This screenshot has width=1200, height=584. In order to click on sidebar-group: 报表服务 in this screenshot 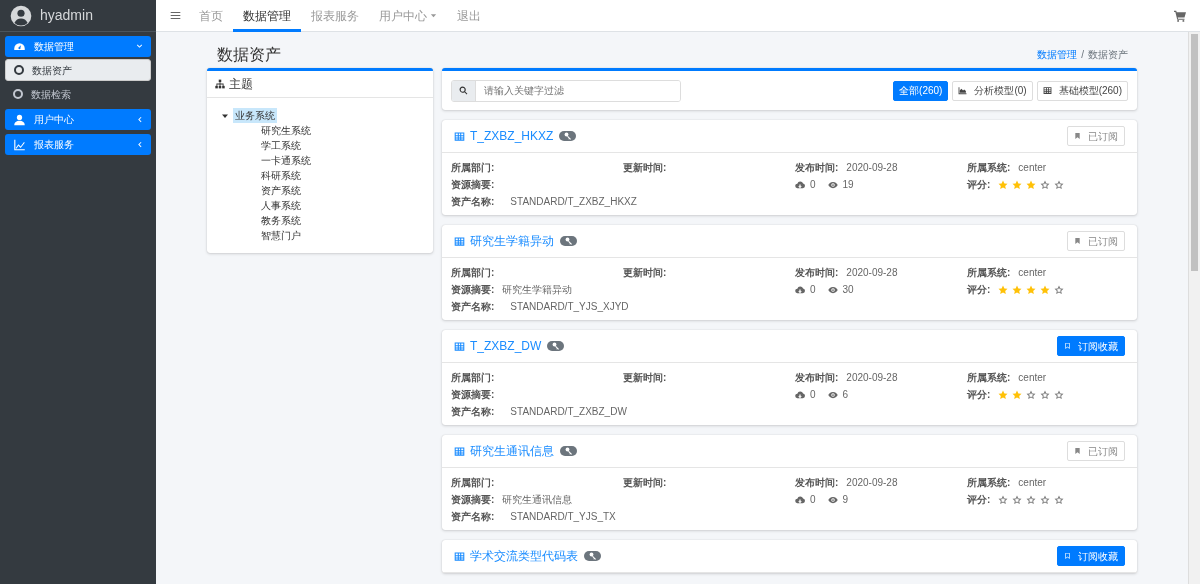, I will do `click(78, 144)`.